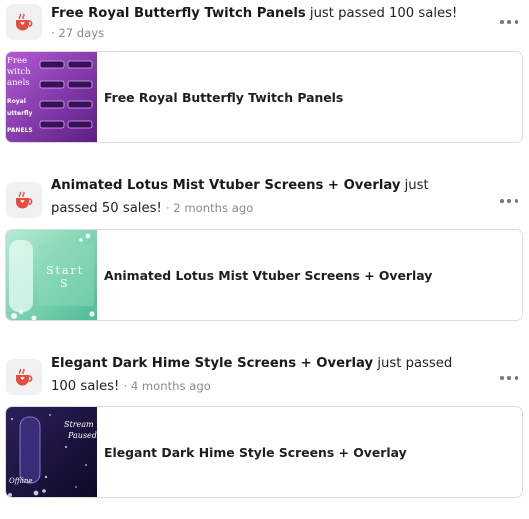 The image size is (529, 519). I want to click on post-text: just passed, so click(415, 363).